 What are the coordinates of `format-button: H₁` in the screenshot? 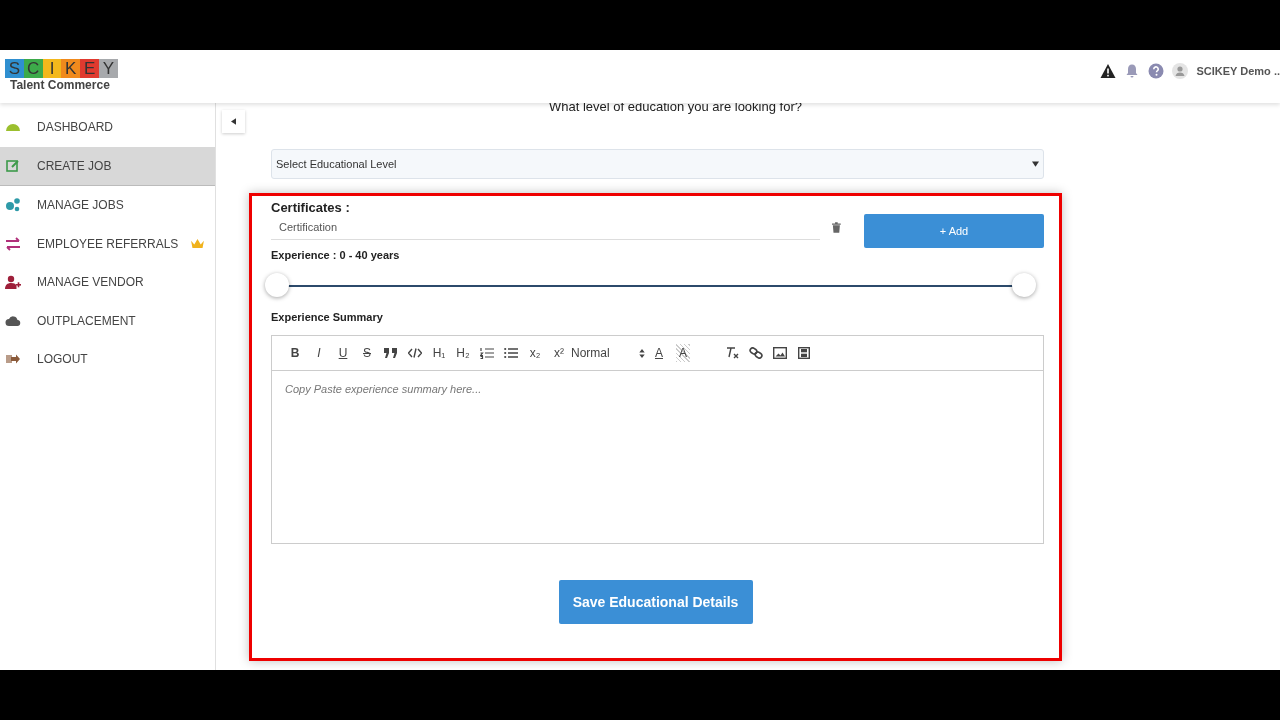 It's located at (439, 353).